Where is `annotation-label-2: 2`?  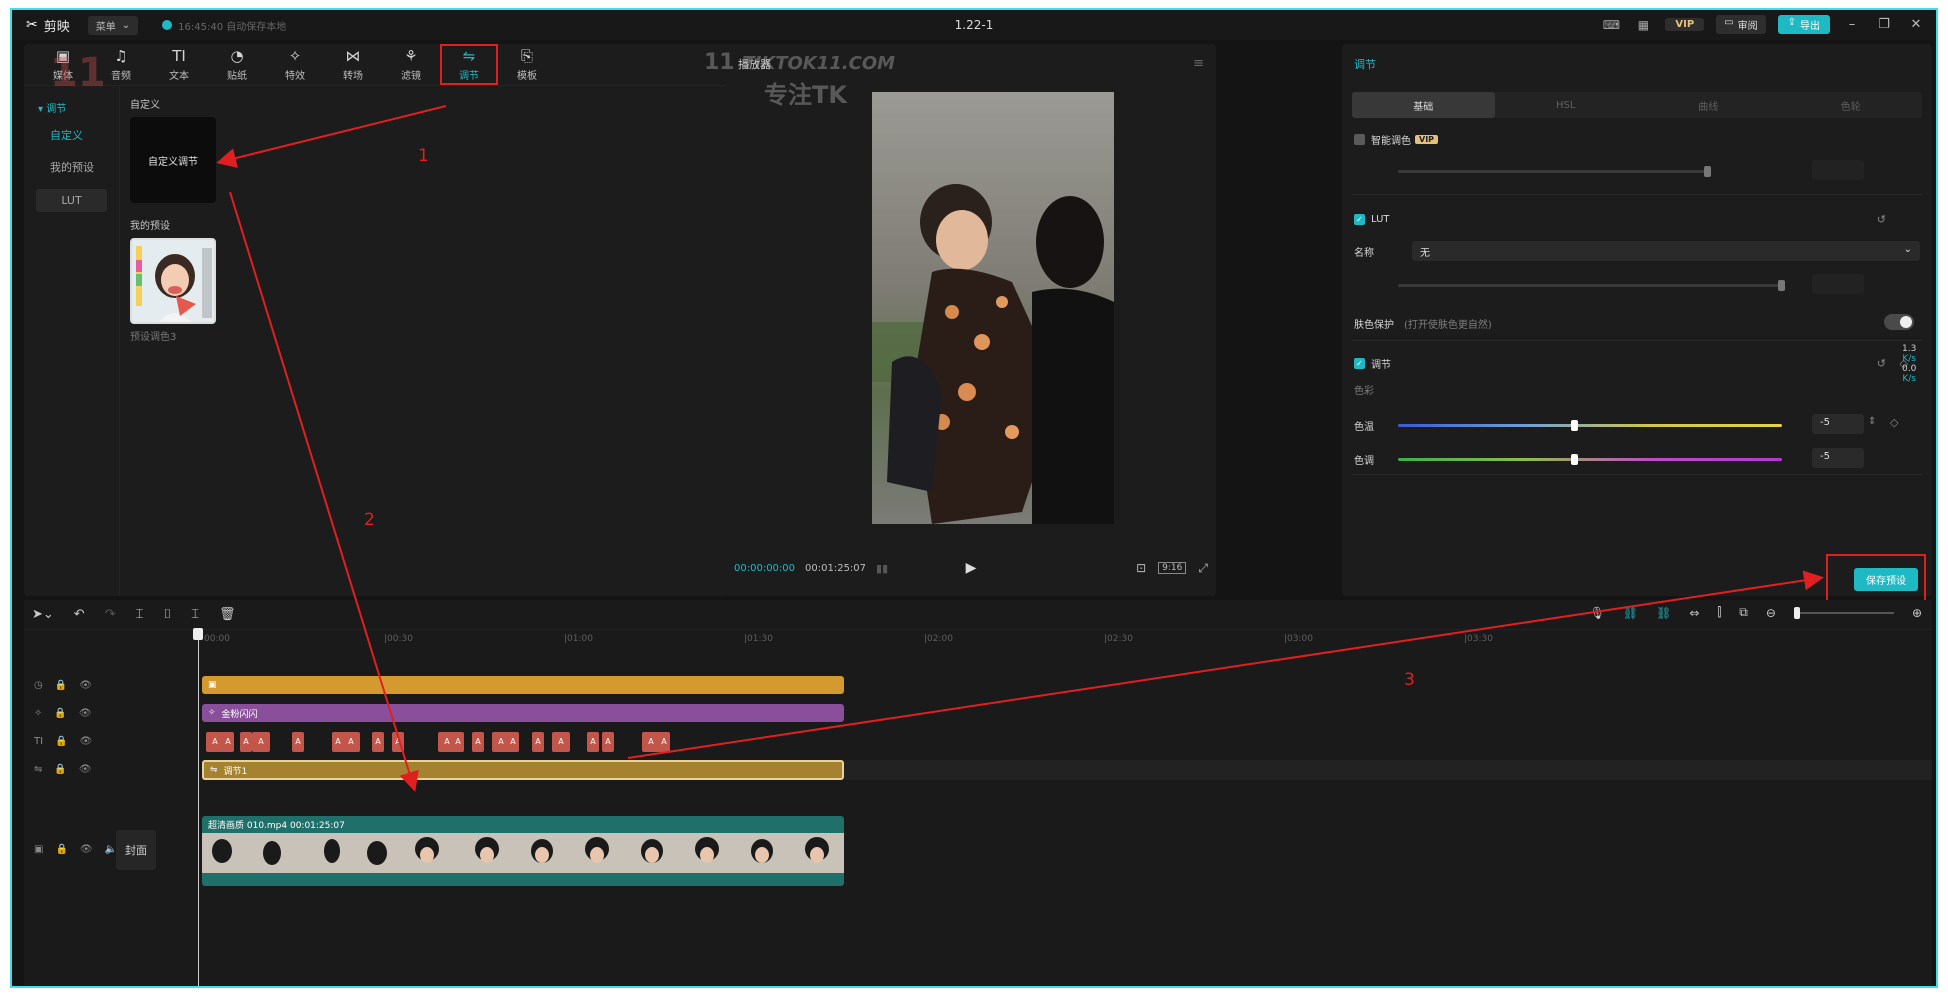
annotation-label-2: 2 is located at coordinates (369, 520).